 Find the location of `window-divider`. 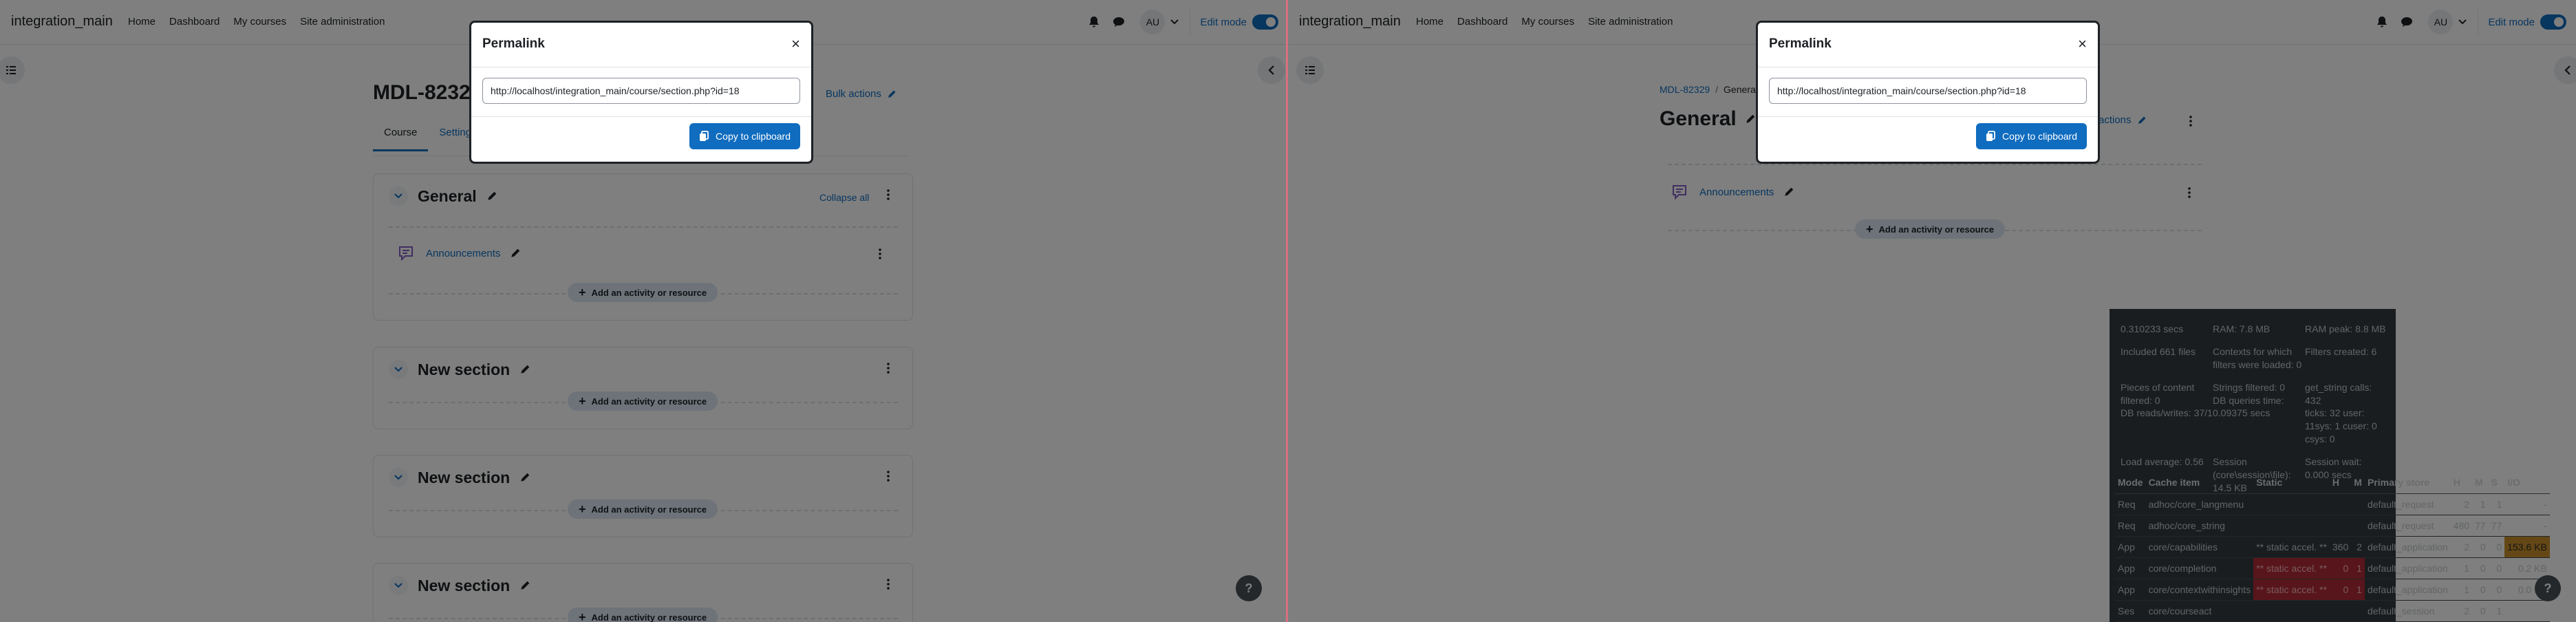

window-divider is located at coordinates (1287, 311).